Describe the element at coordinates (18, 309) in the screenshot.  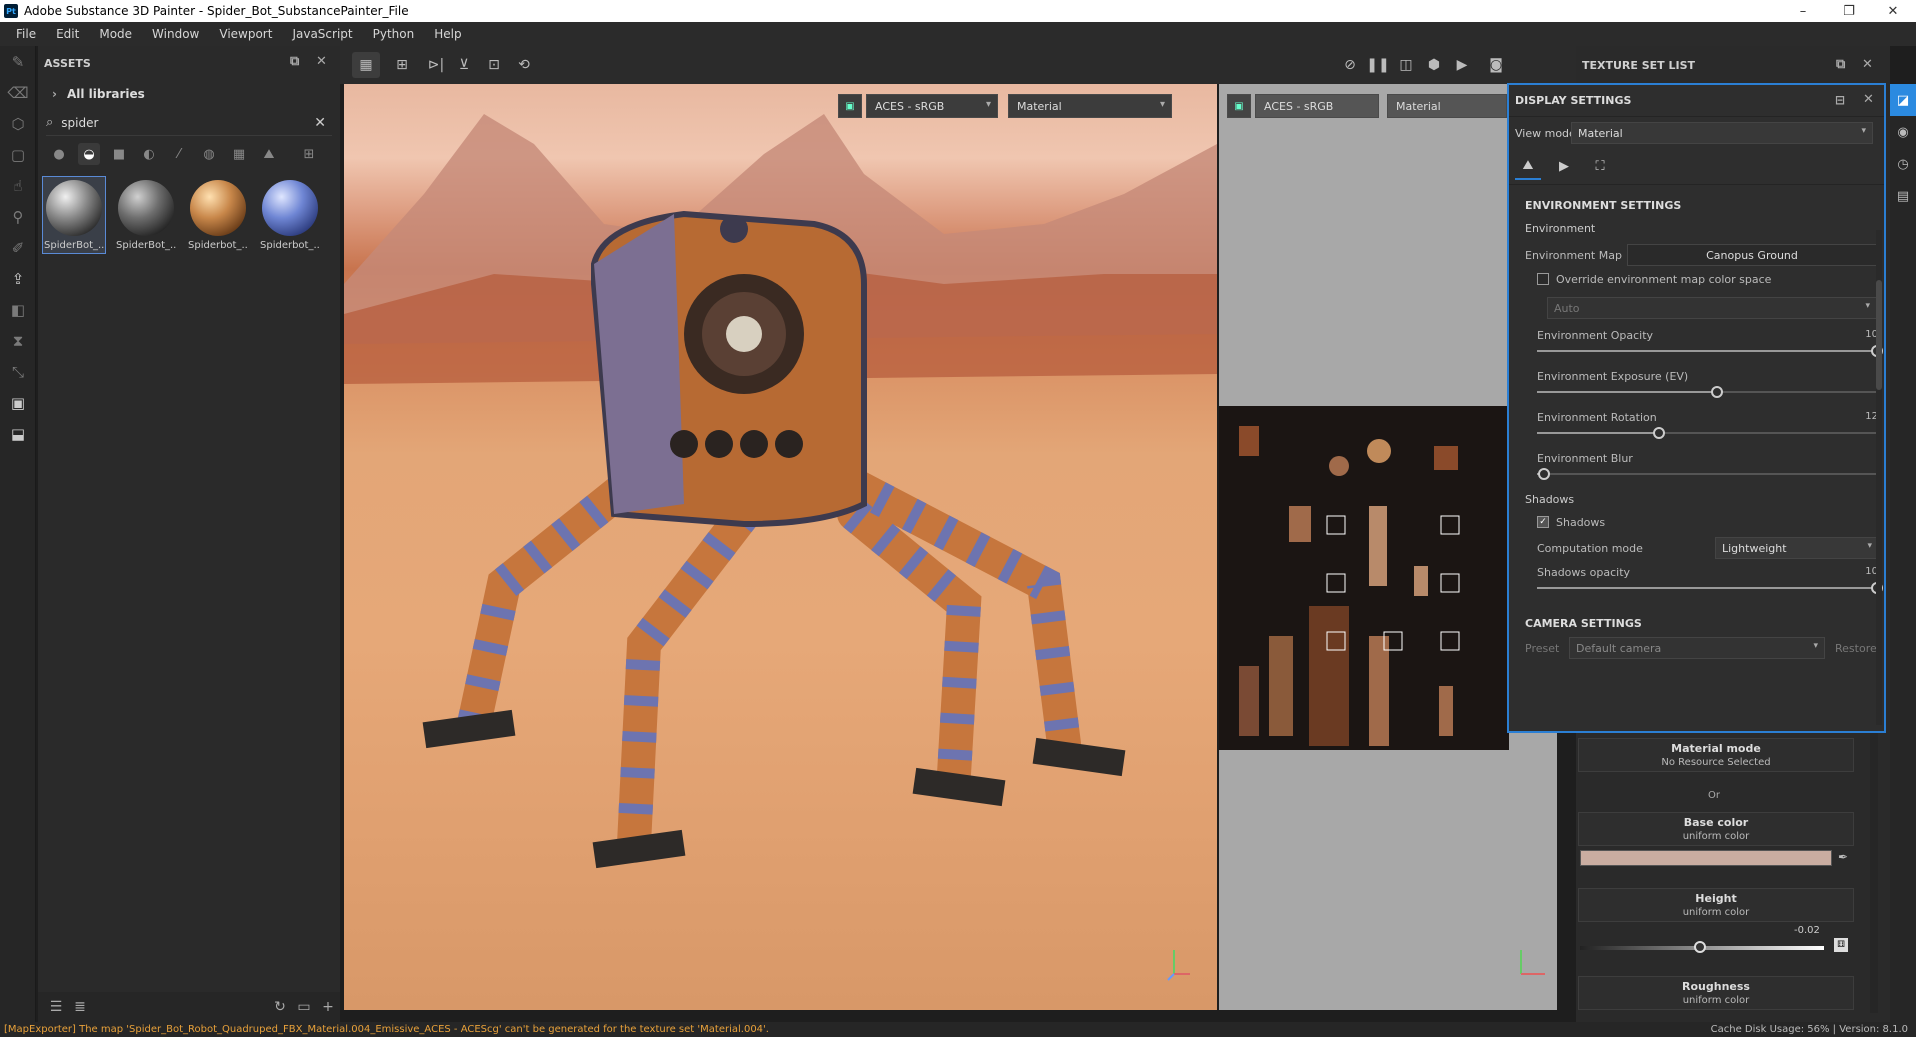
I see `polygon-fill-icon: ◧` at that location.